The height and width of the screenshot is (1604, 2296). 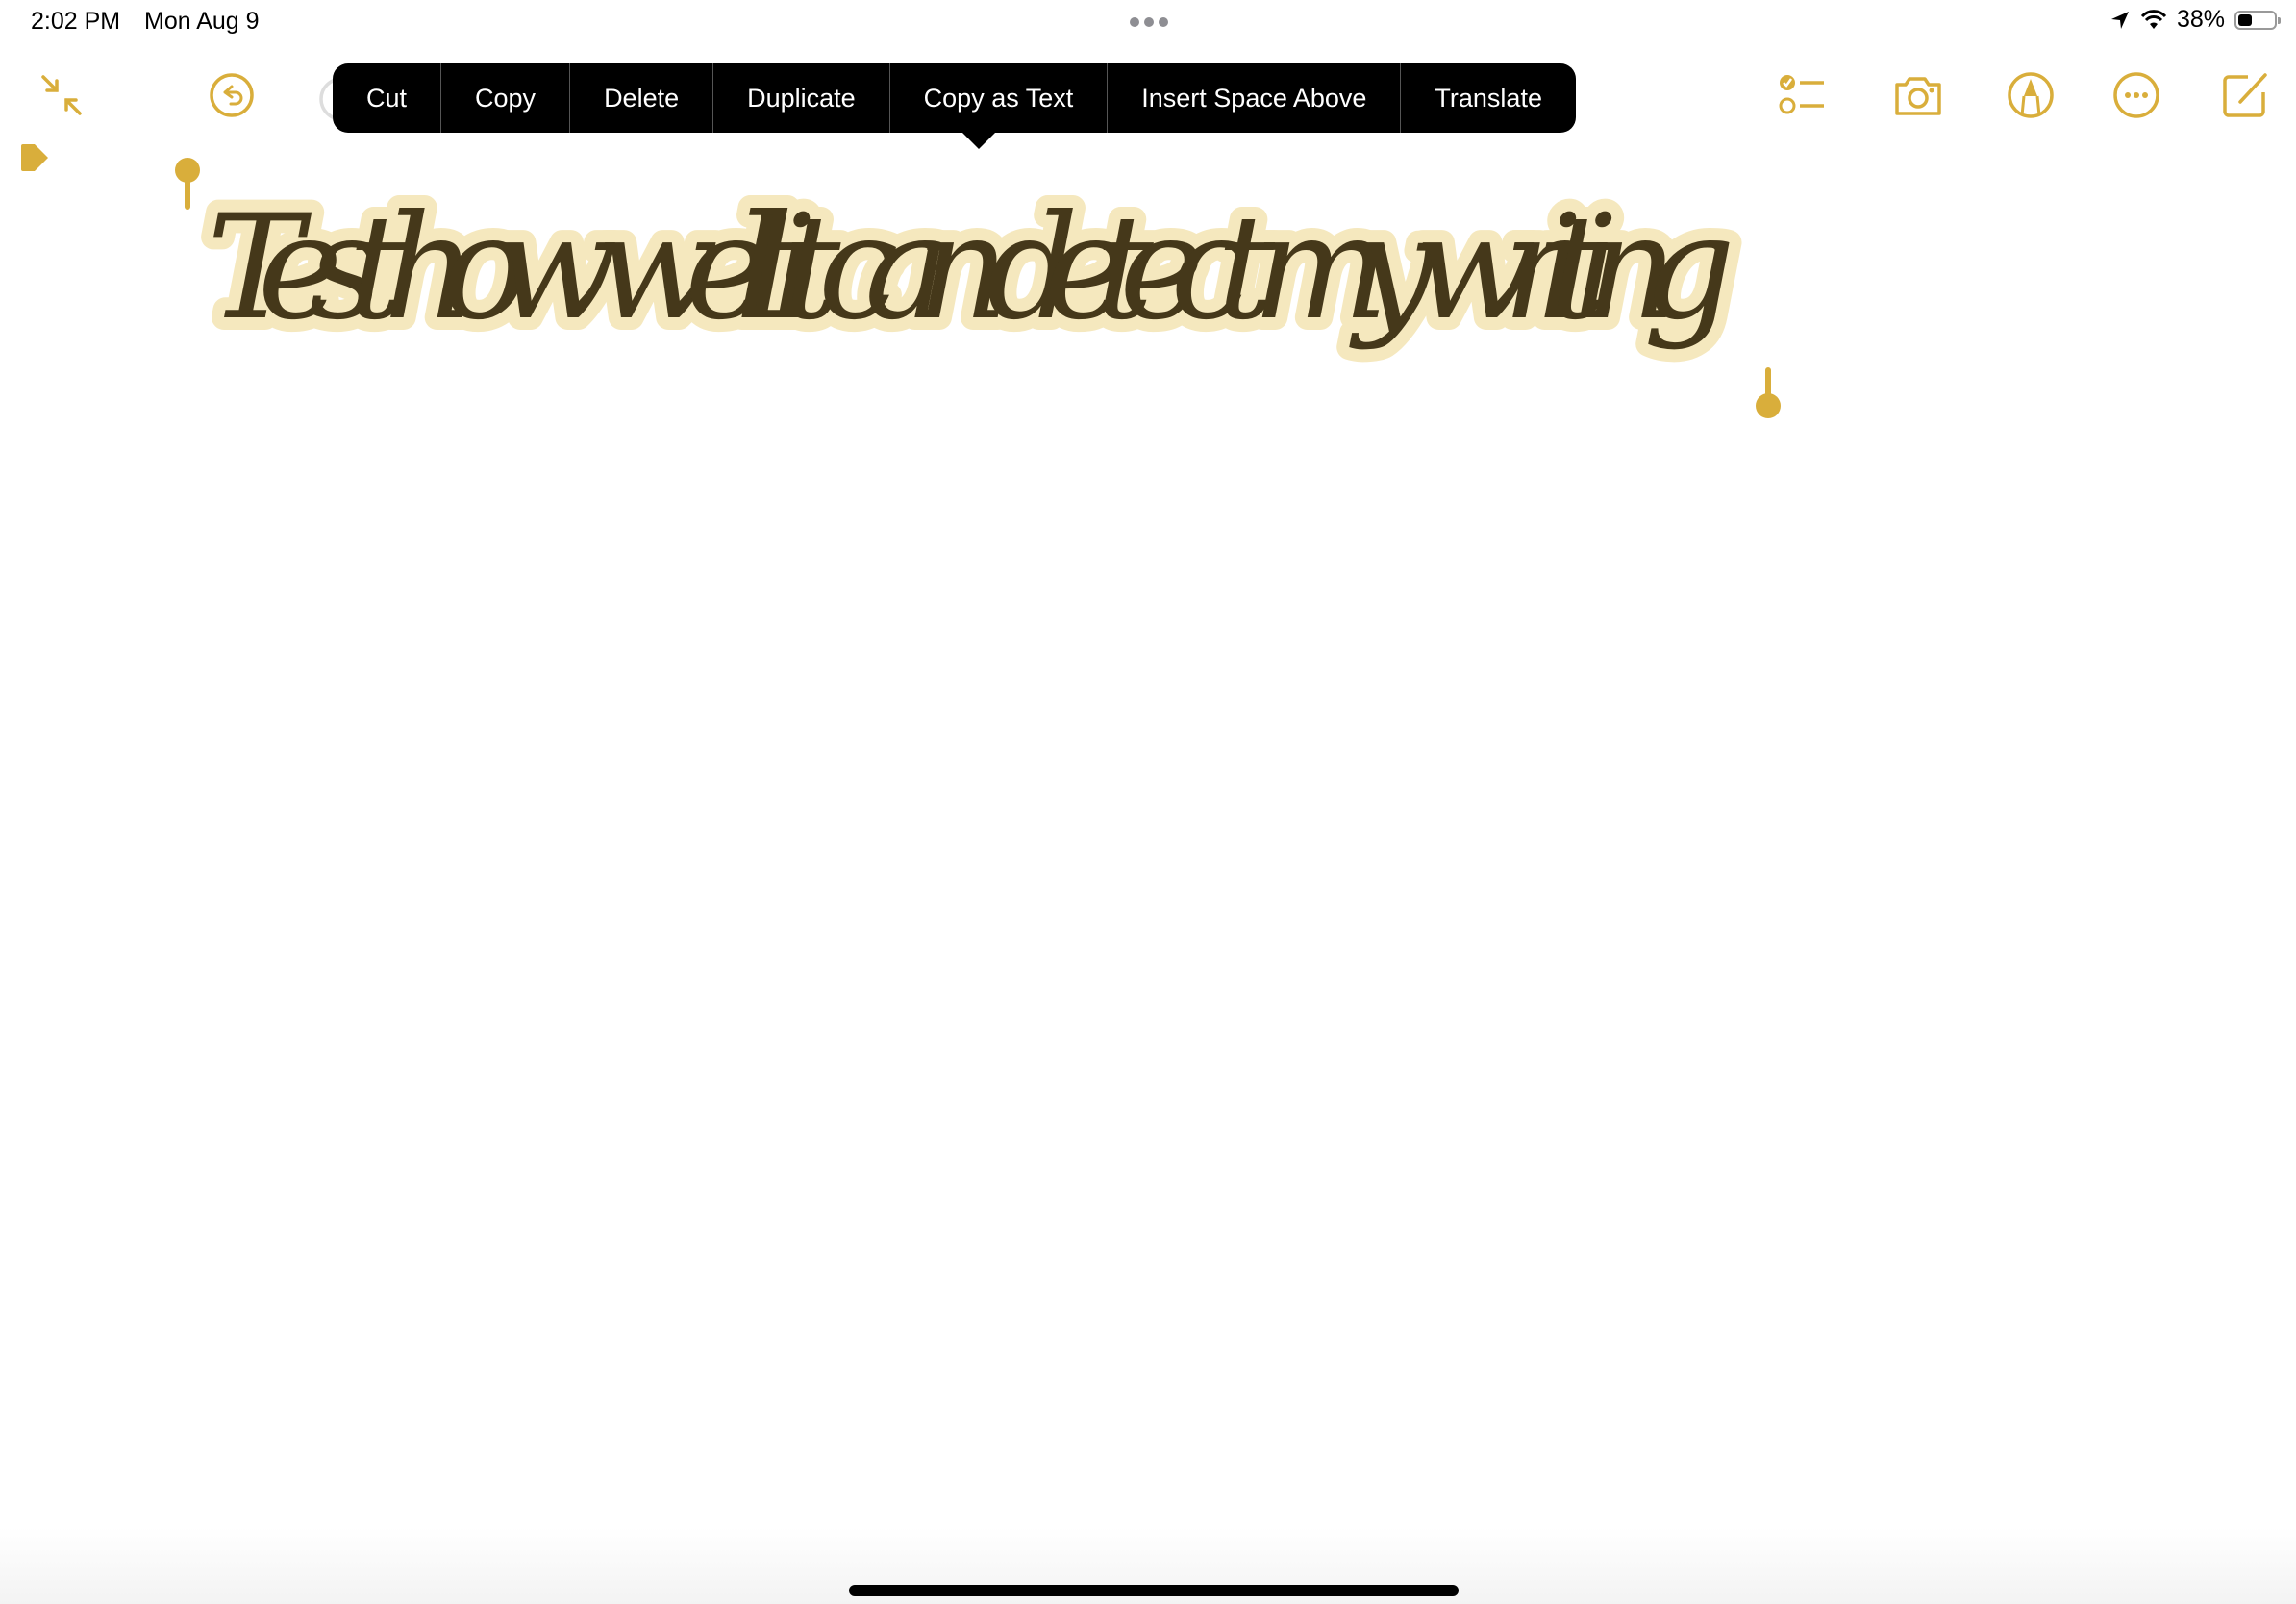 I want to click on more-button, so click(x=2136, y=95).